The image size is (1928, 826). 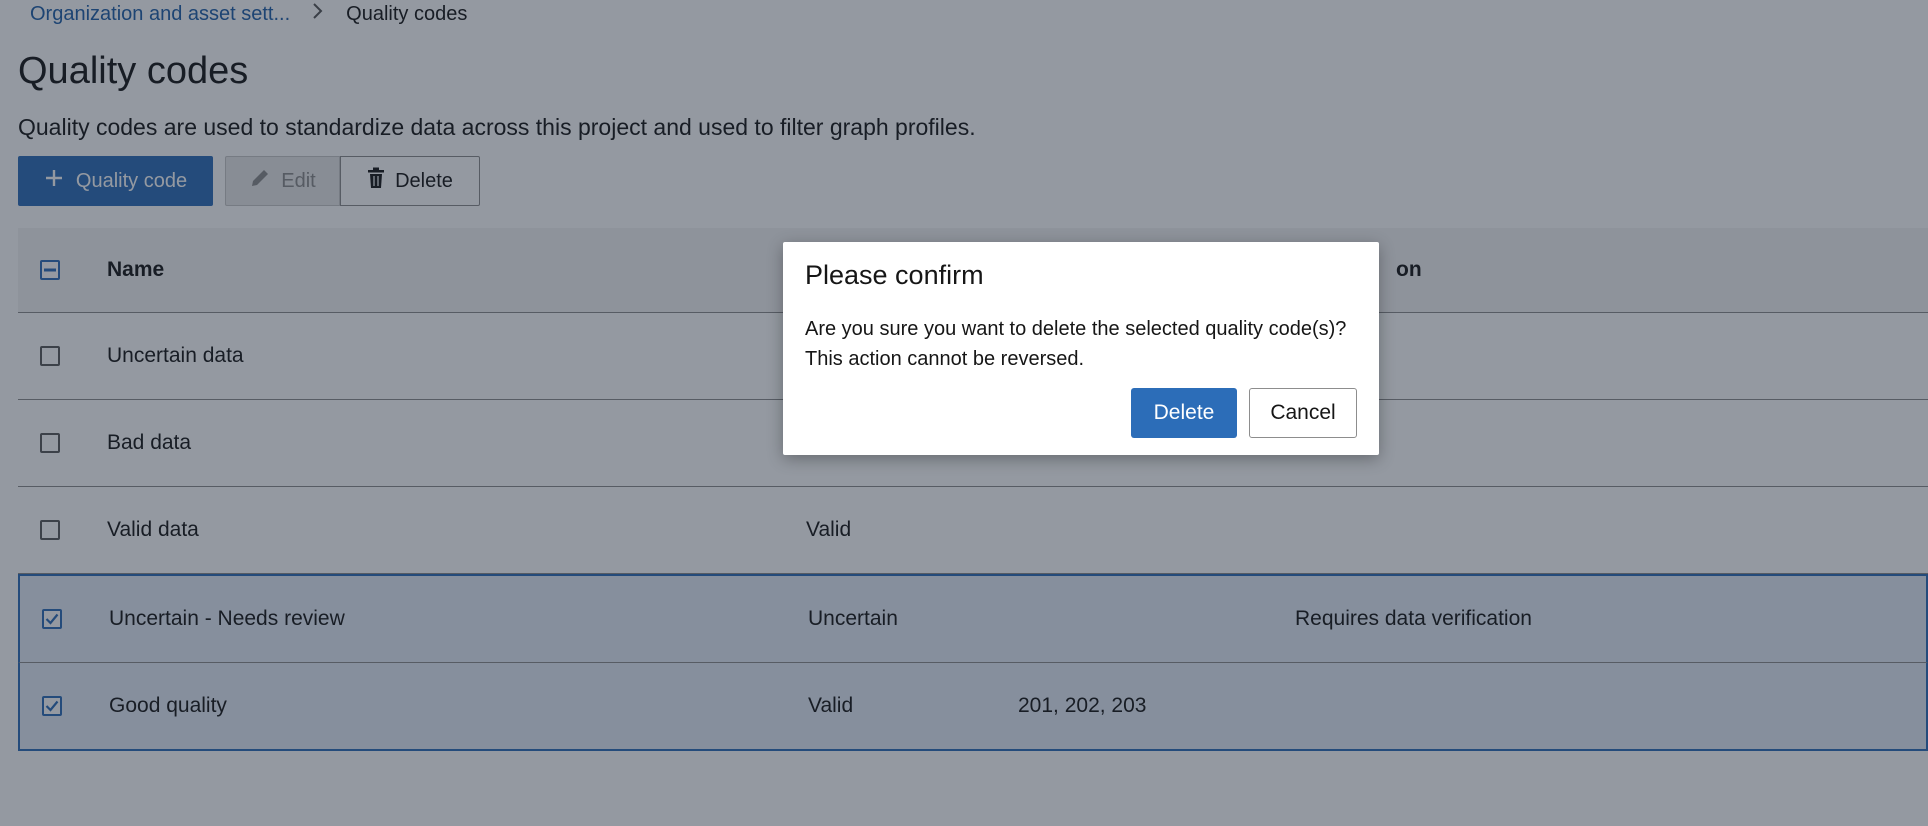 I want to click on confirm-delete-button: Delete, so click(x=1184, y=413).